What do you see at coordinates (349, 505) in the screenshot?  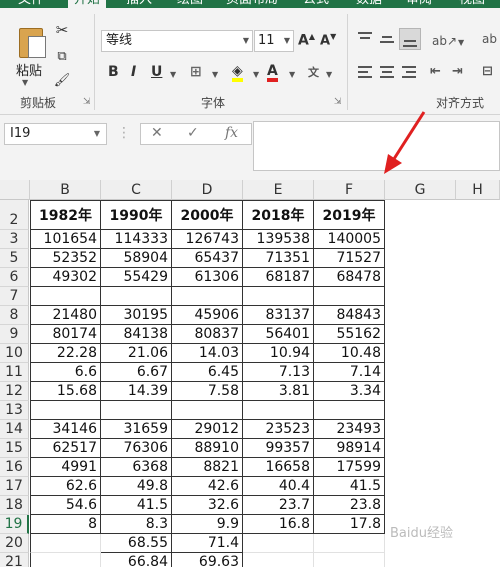 I see `data-cell: 23.8` at bounding box center [349, 505].